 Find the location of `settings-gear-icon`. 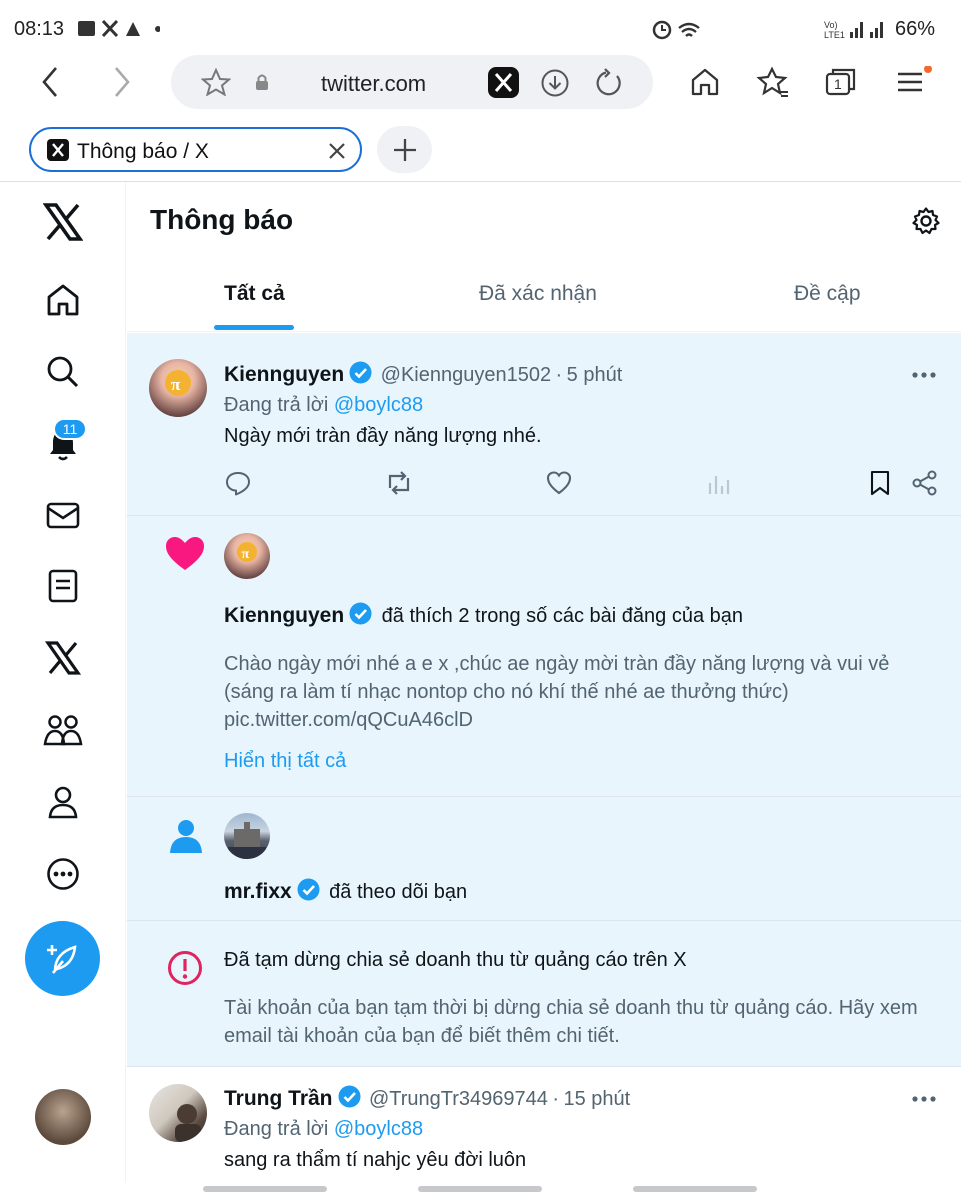

settings-gear-icon is located at coordinates (926, 221).